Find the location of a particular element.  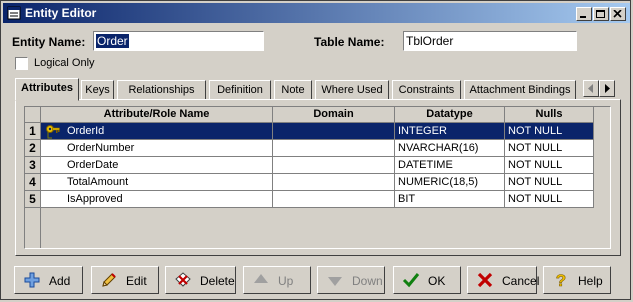

column-header-datatype: Datatype is located at coordinates (450, 115).